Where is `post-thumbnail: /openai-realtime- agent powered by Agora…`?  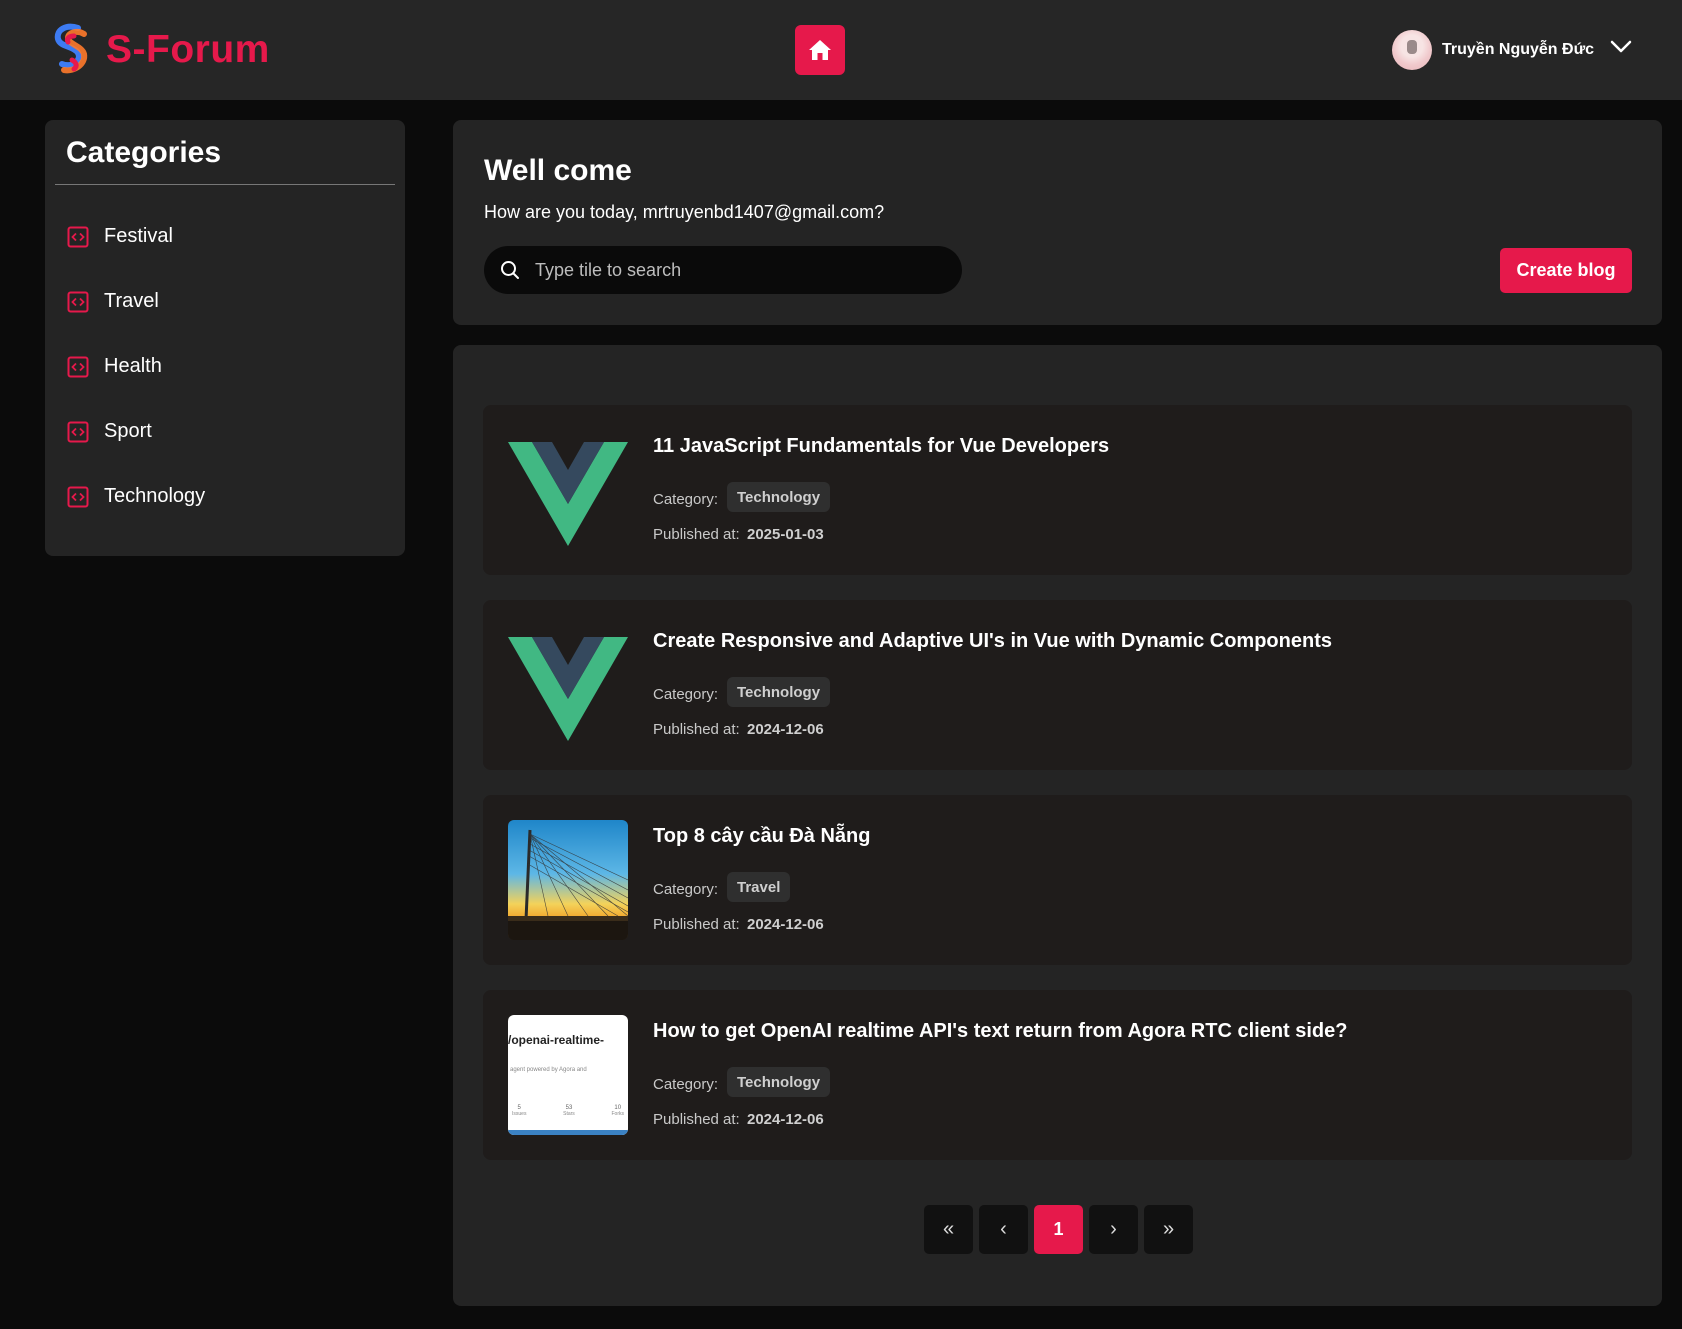 post-thumbnail: /openai-realtime- agent powered by Agora… is located at coordinates (568, 1075).